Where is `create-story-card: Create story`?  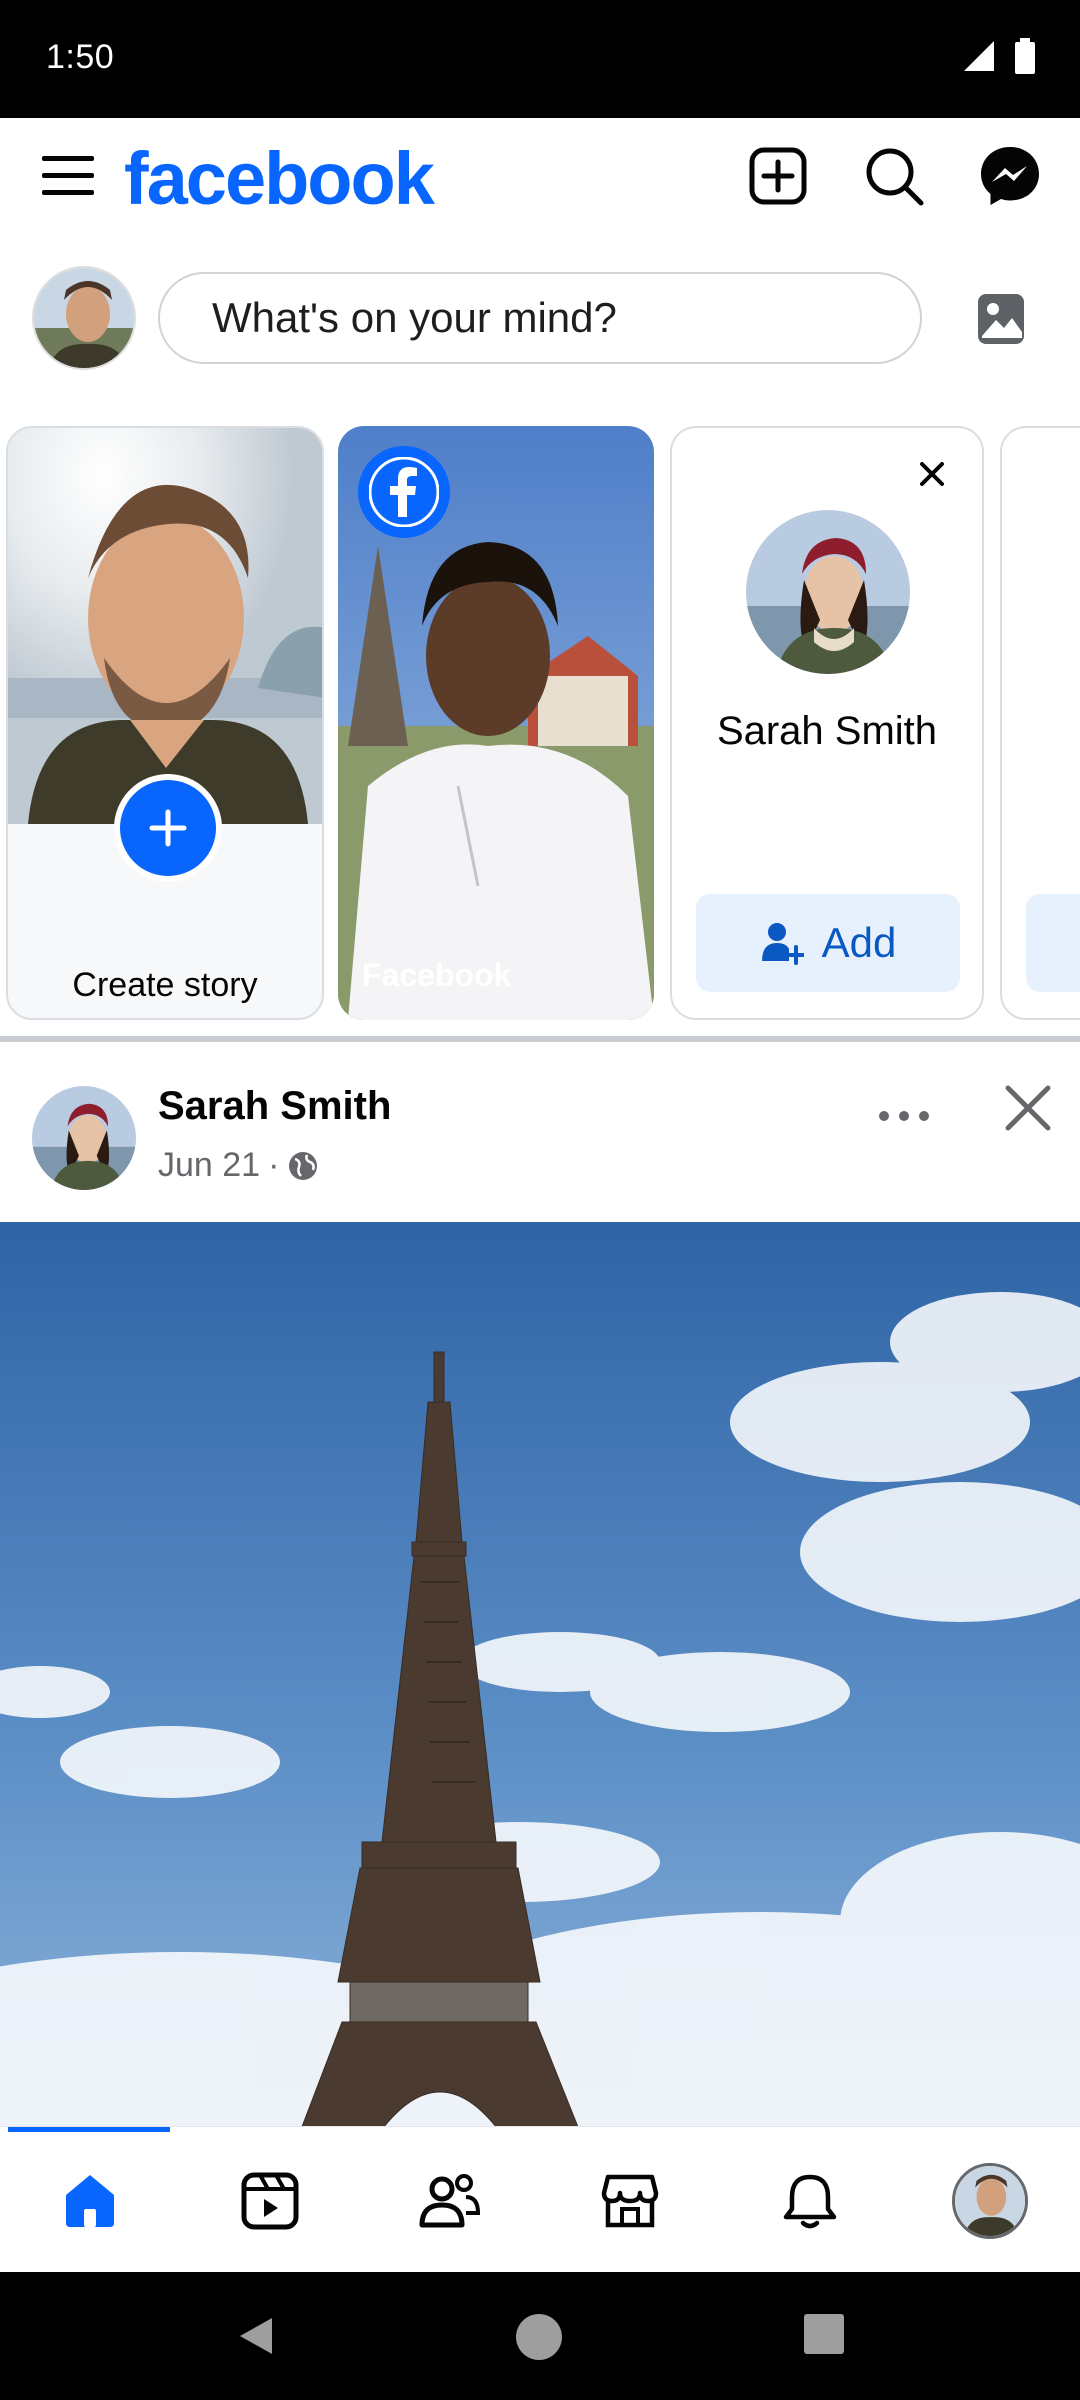
create-story-card: Create story is located at coordinates (165, 723).